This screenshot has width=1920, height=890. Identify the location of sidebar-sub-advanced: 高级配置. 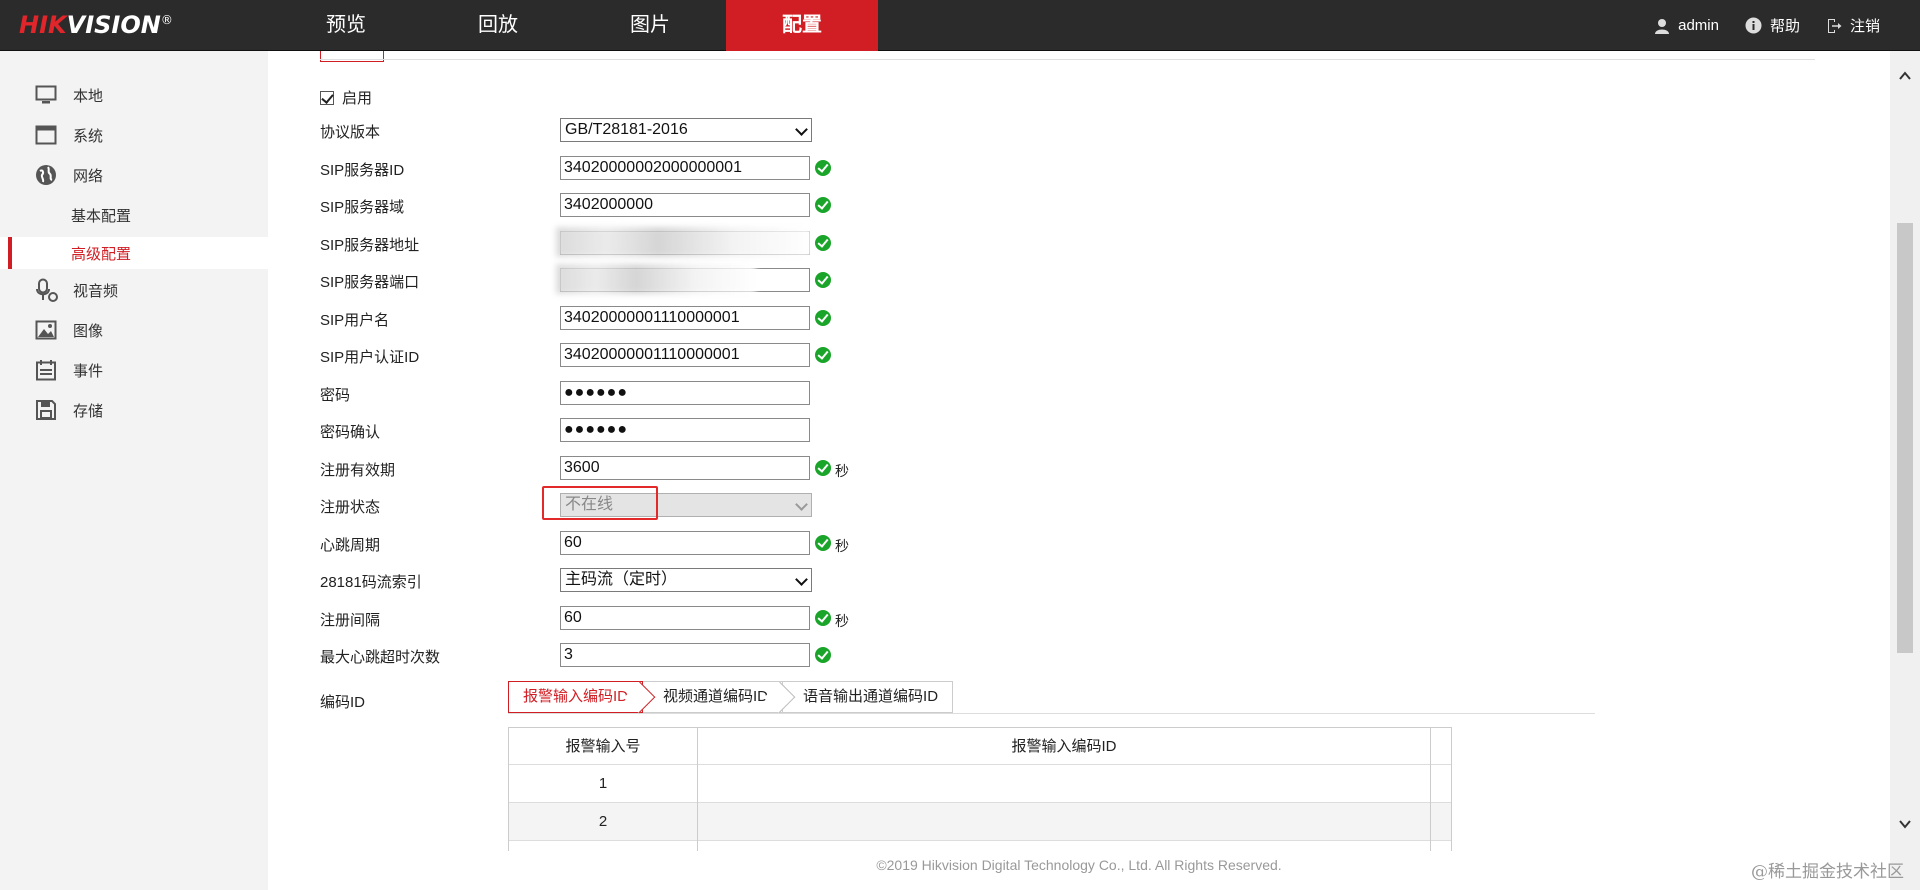
(134, 253).